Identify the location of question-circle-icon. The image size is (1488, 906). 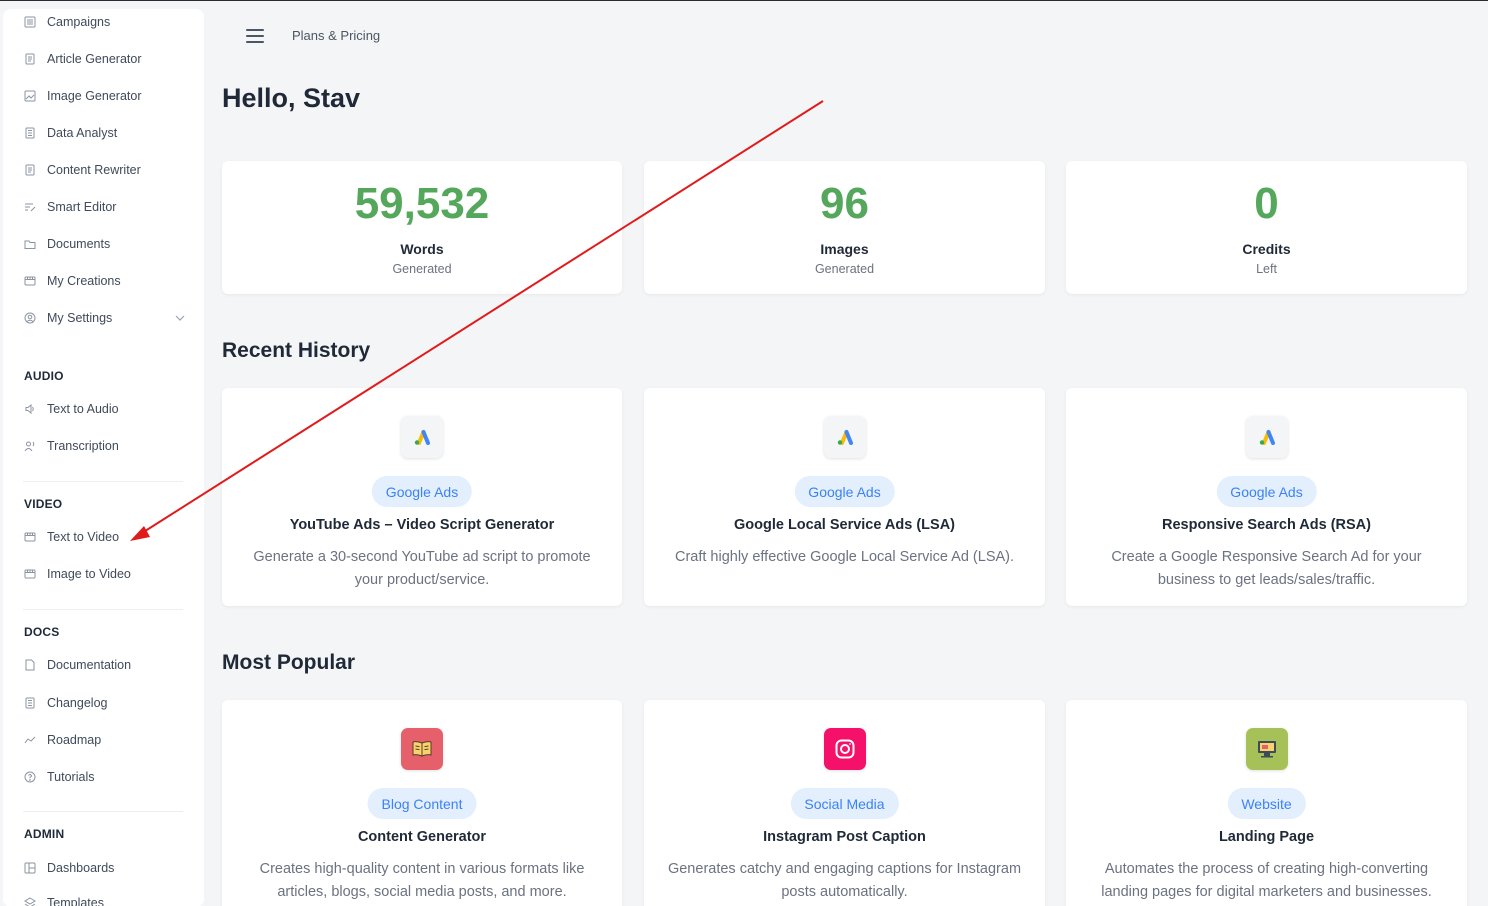
(30, 777).